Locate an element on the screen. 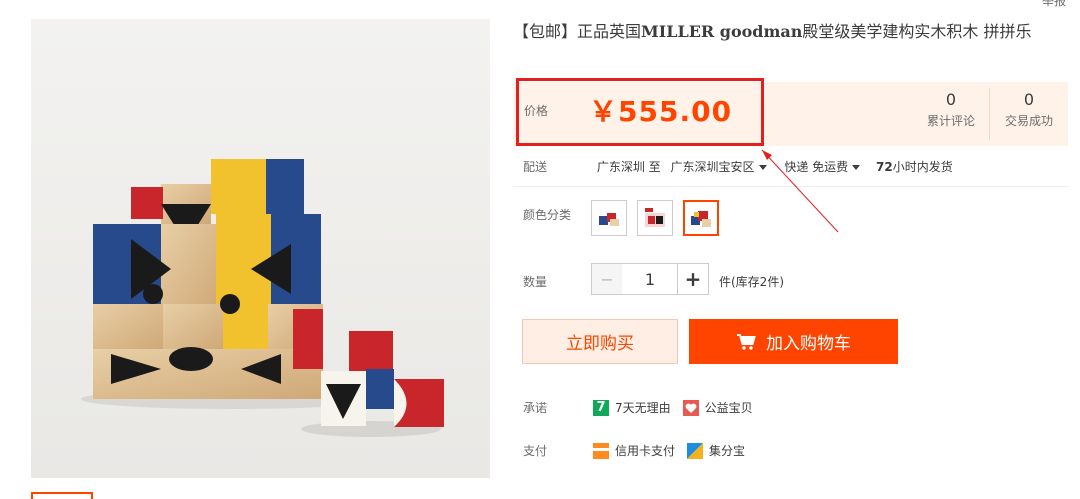 This screenshot has width=1080, height=499. charity-item-link: 公益宝贝 is located at coordinates (729, 407).